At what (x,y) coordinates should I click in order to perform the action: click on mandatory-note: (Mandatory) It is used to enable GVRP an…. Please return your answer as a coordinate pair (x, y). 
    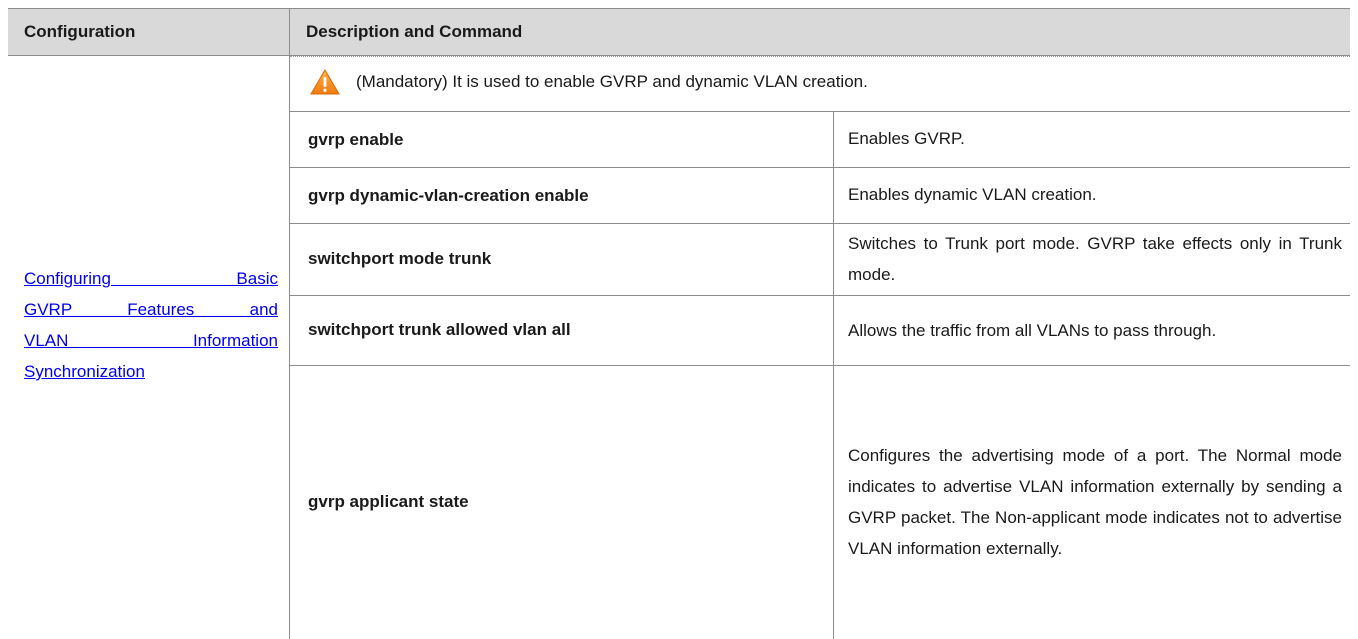
    Looking at the image, I should click on (820, 83).